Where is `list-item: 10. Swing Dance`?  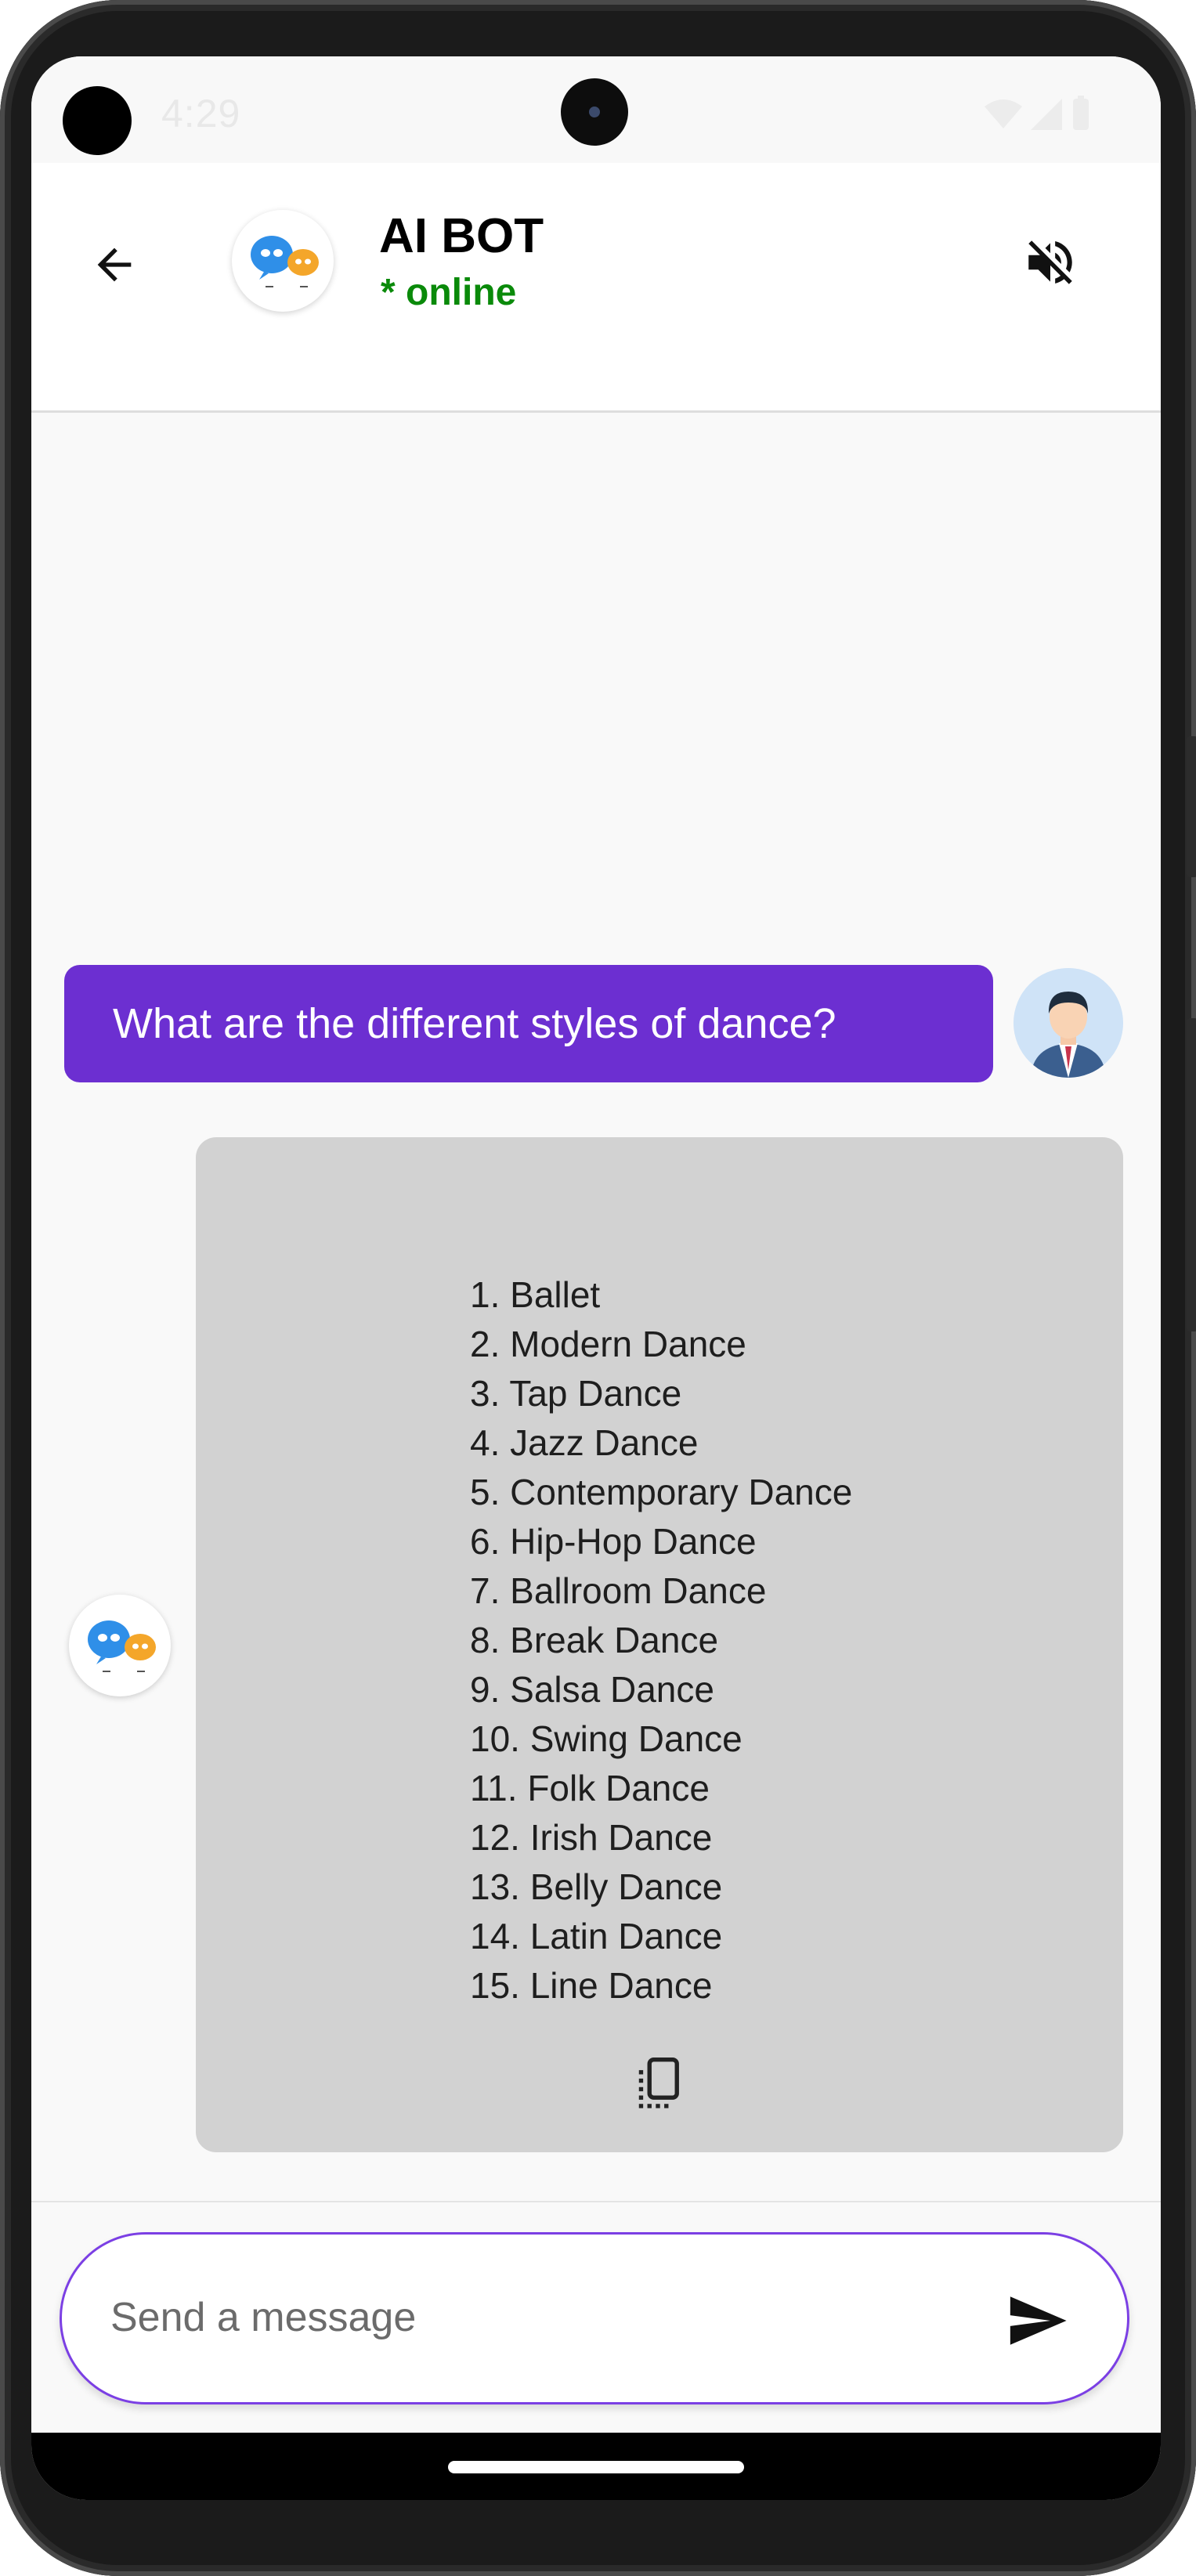
list-item: 10. Swing Dance is located at coordinates (606, 1738).